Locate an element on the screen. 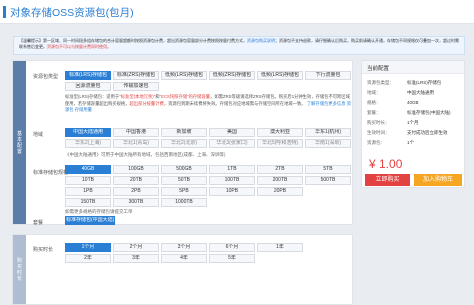 This screenshot has width=474, height=305. capacity-option: 20TB is located at coordinates (136, 180).